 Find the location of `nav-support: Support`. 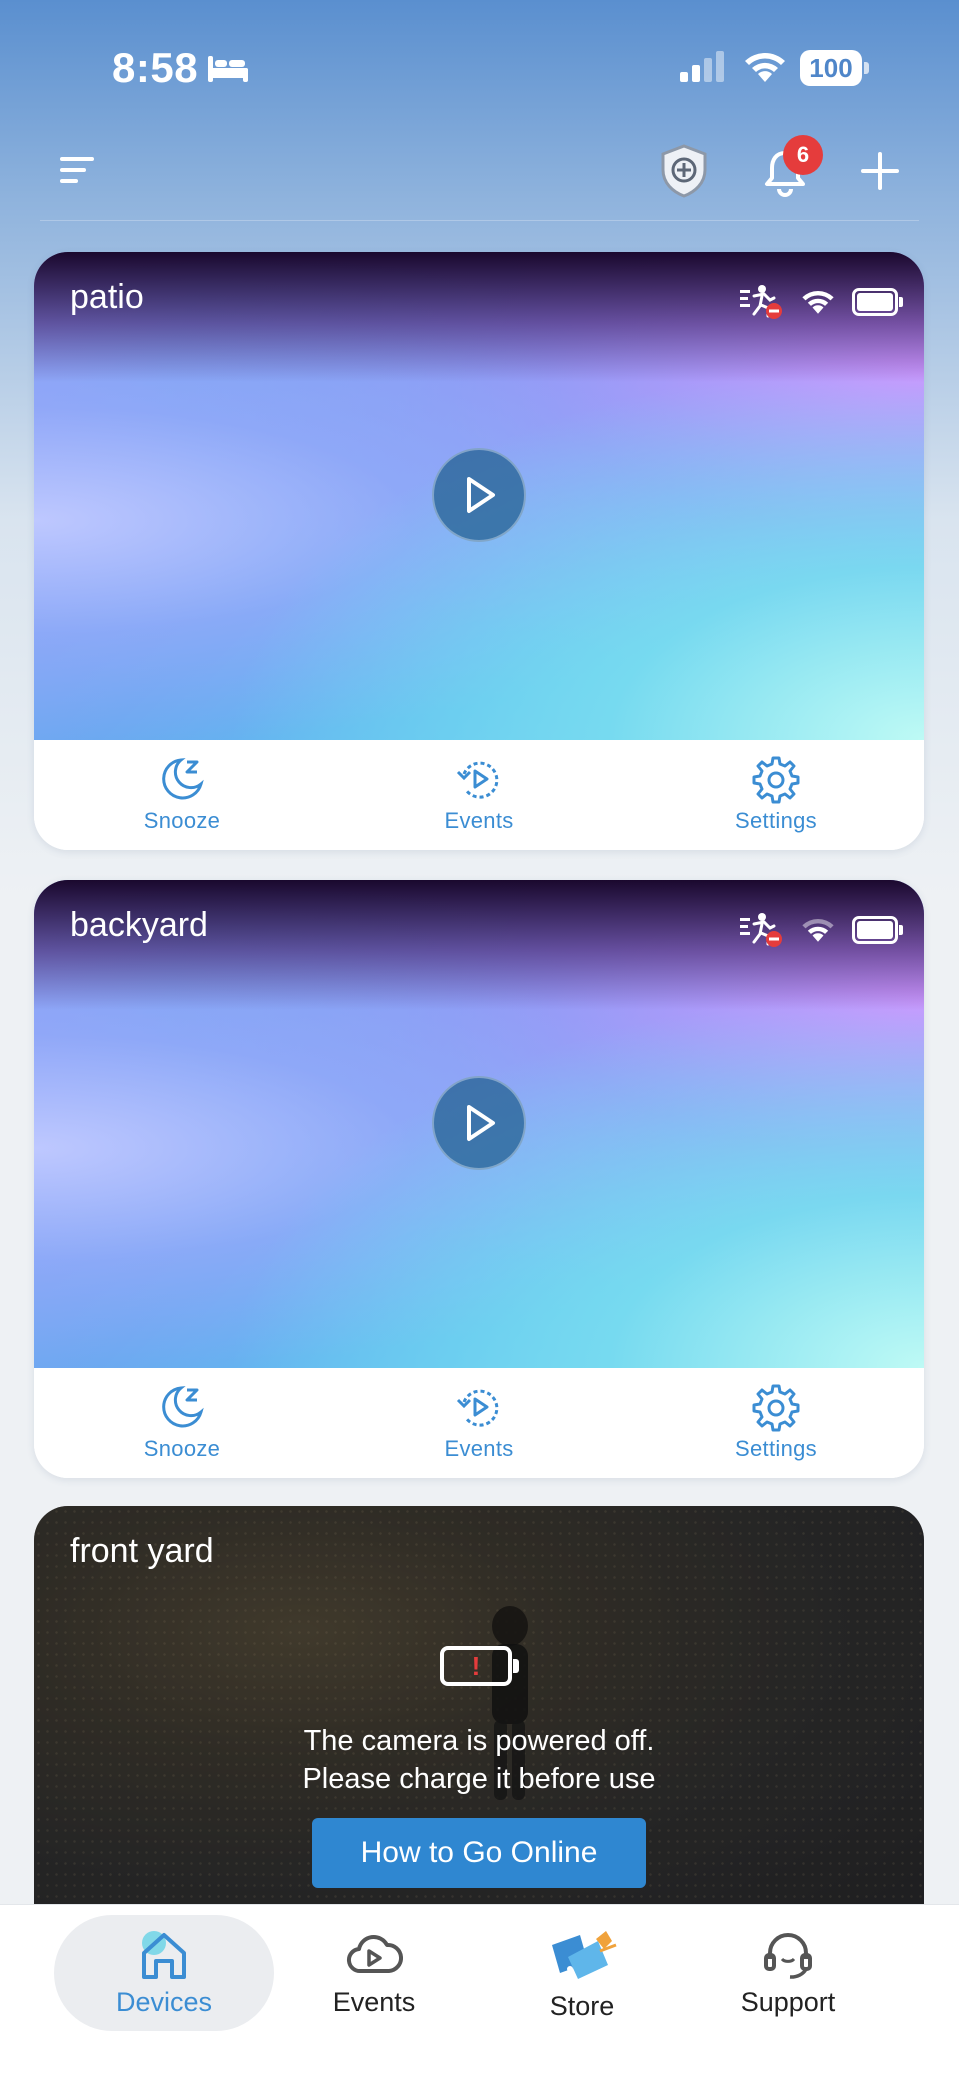

nav-support: Support is located at coordinates (788, 1973).